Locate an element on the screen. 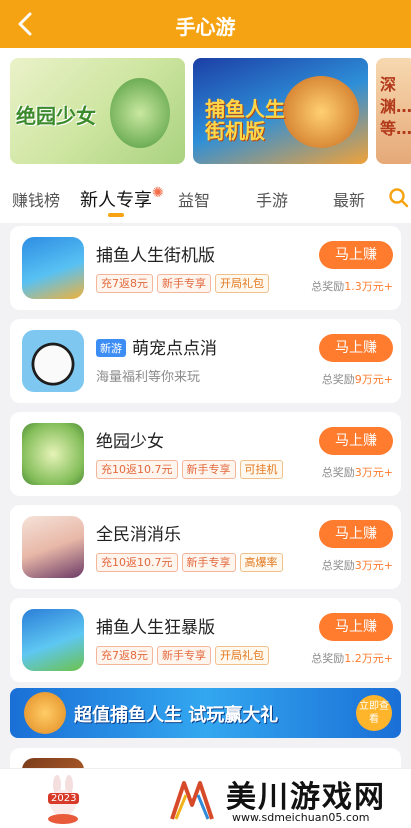  game-card: 捕鱼人生街机版 充7返8元 新手专享 开局礼包 马上赚 总奖励1.3万元+ is located at coordinates (205, 268).